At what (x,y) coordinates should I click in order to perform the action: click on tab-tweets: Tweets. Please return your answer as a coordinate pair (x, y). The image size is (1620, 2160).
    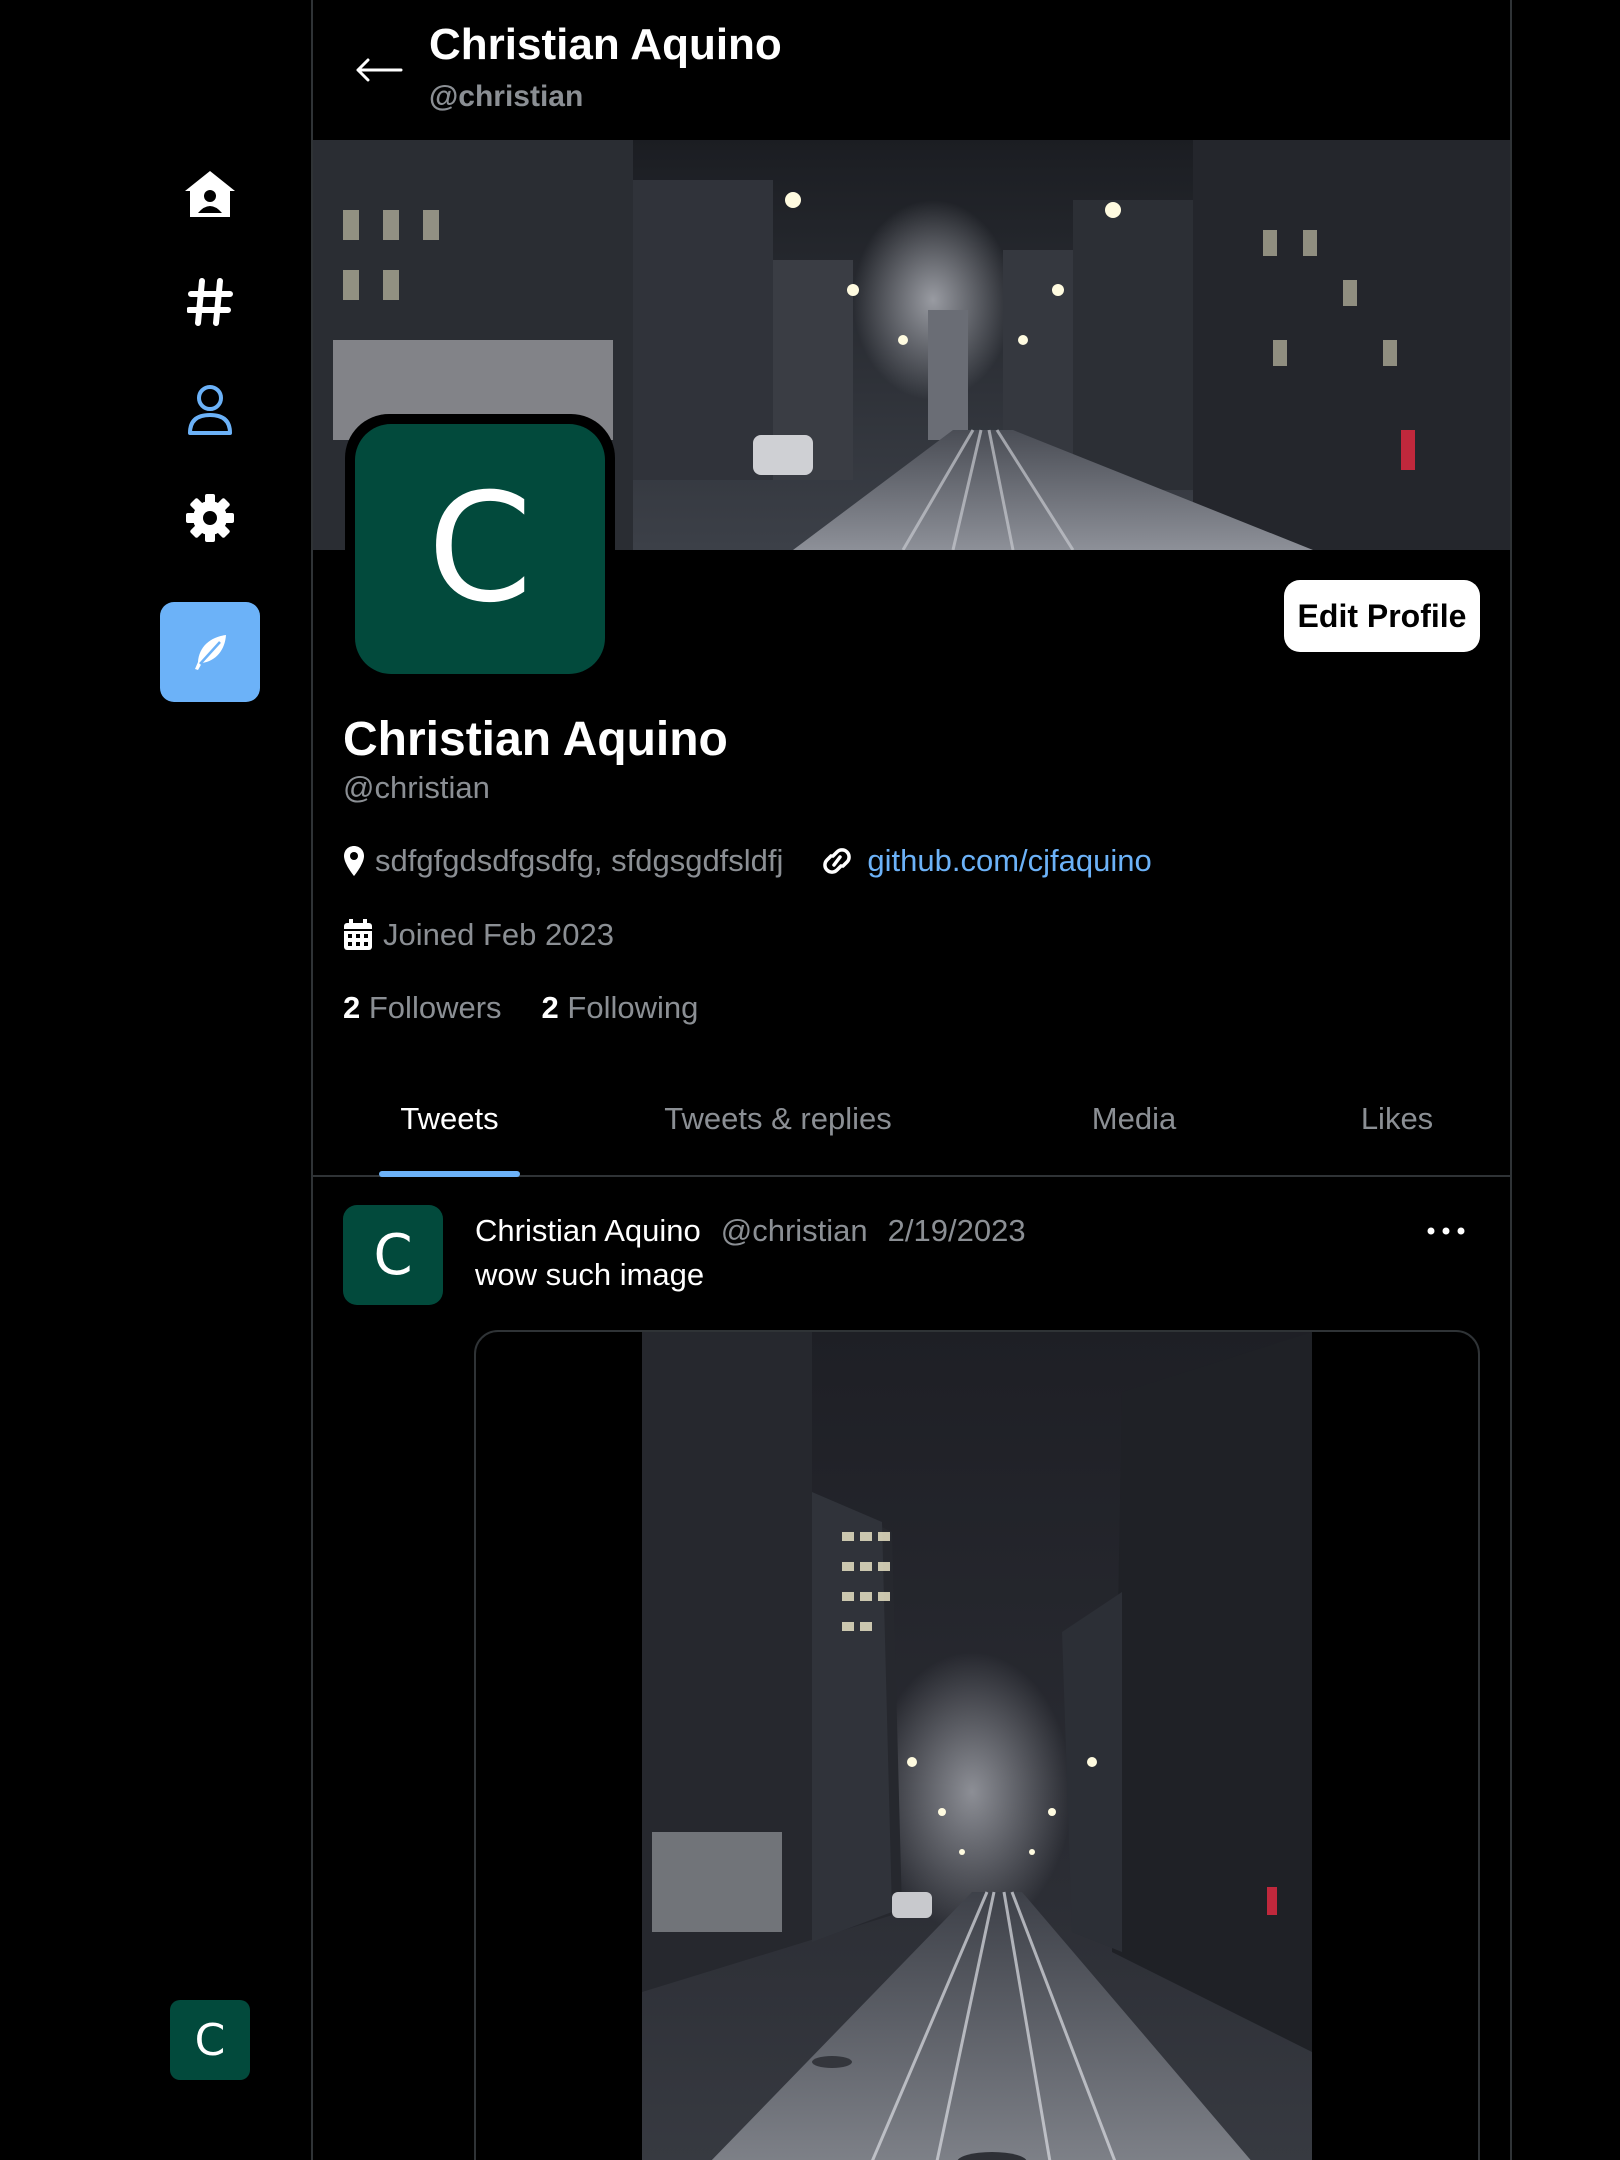
    Looking at the image, I should click on (449, 1119).